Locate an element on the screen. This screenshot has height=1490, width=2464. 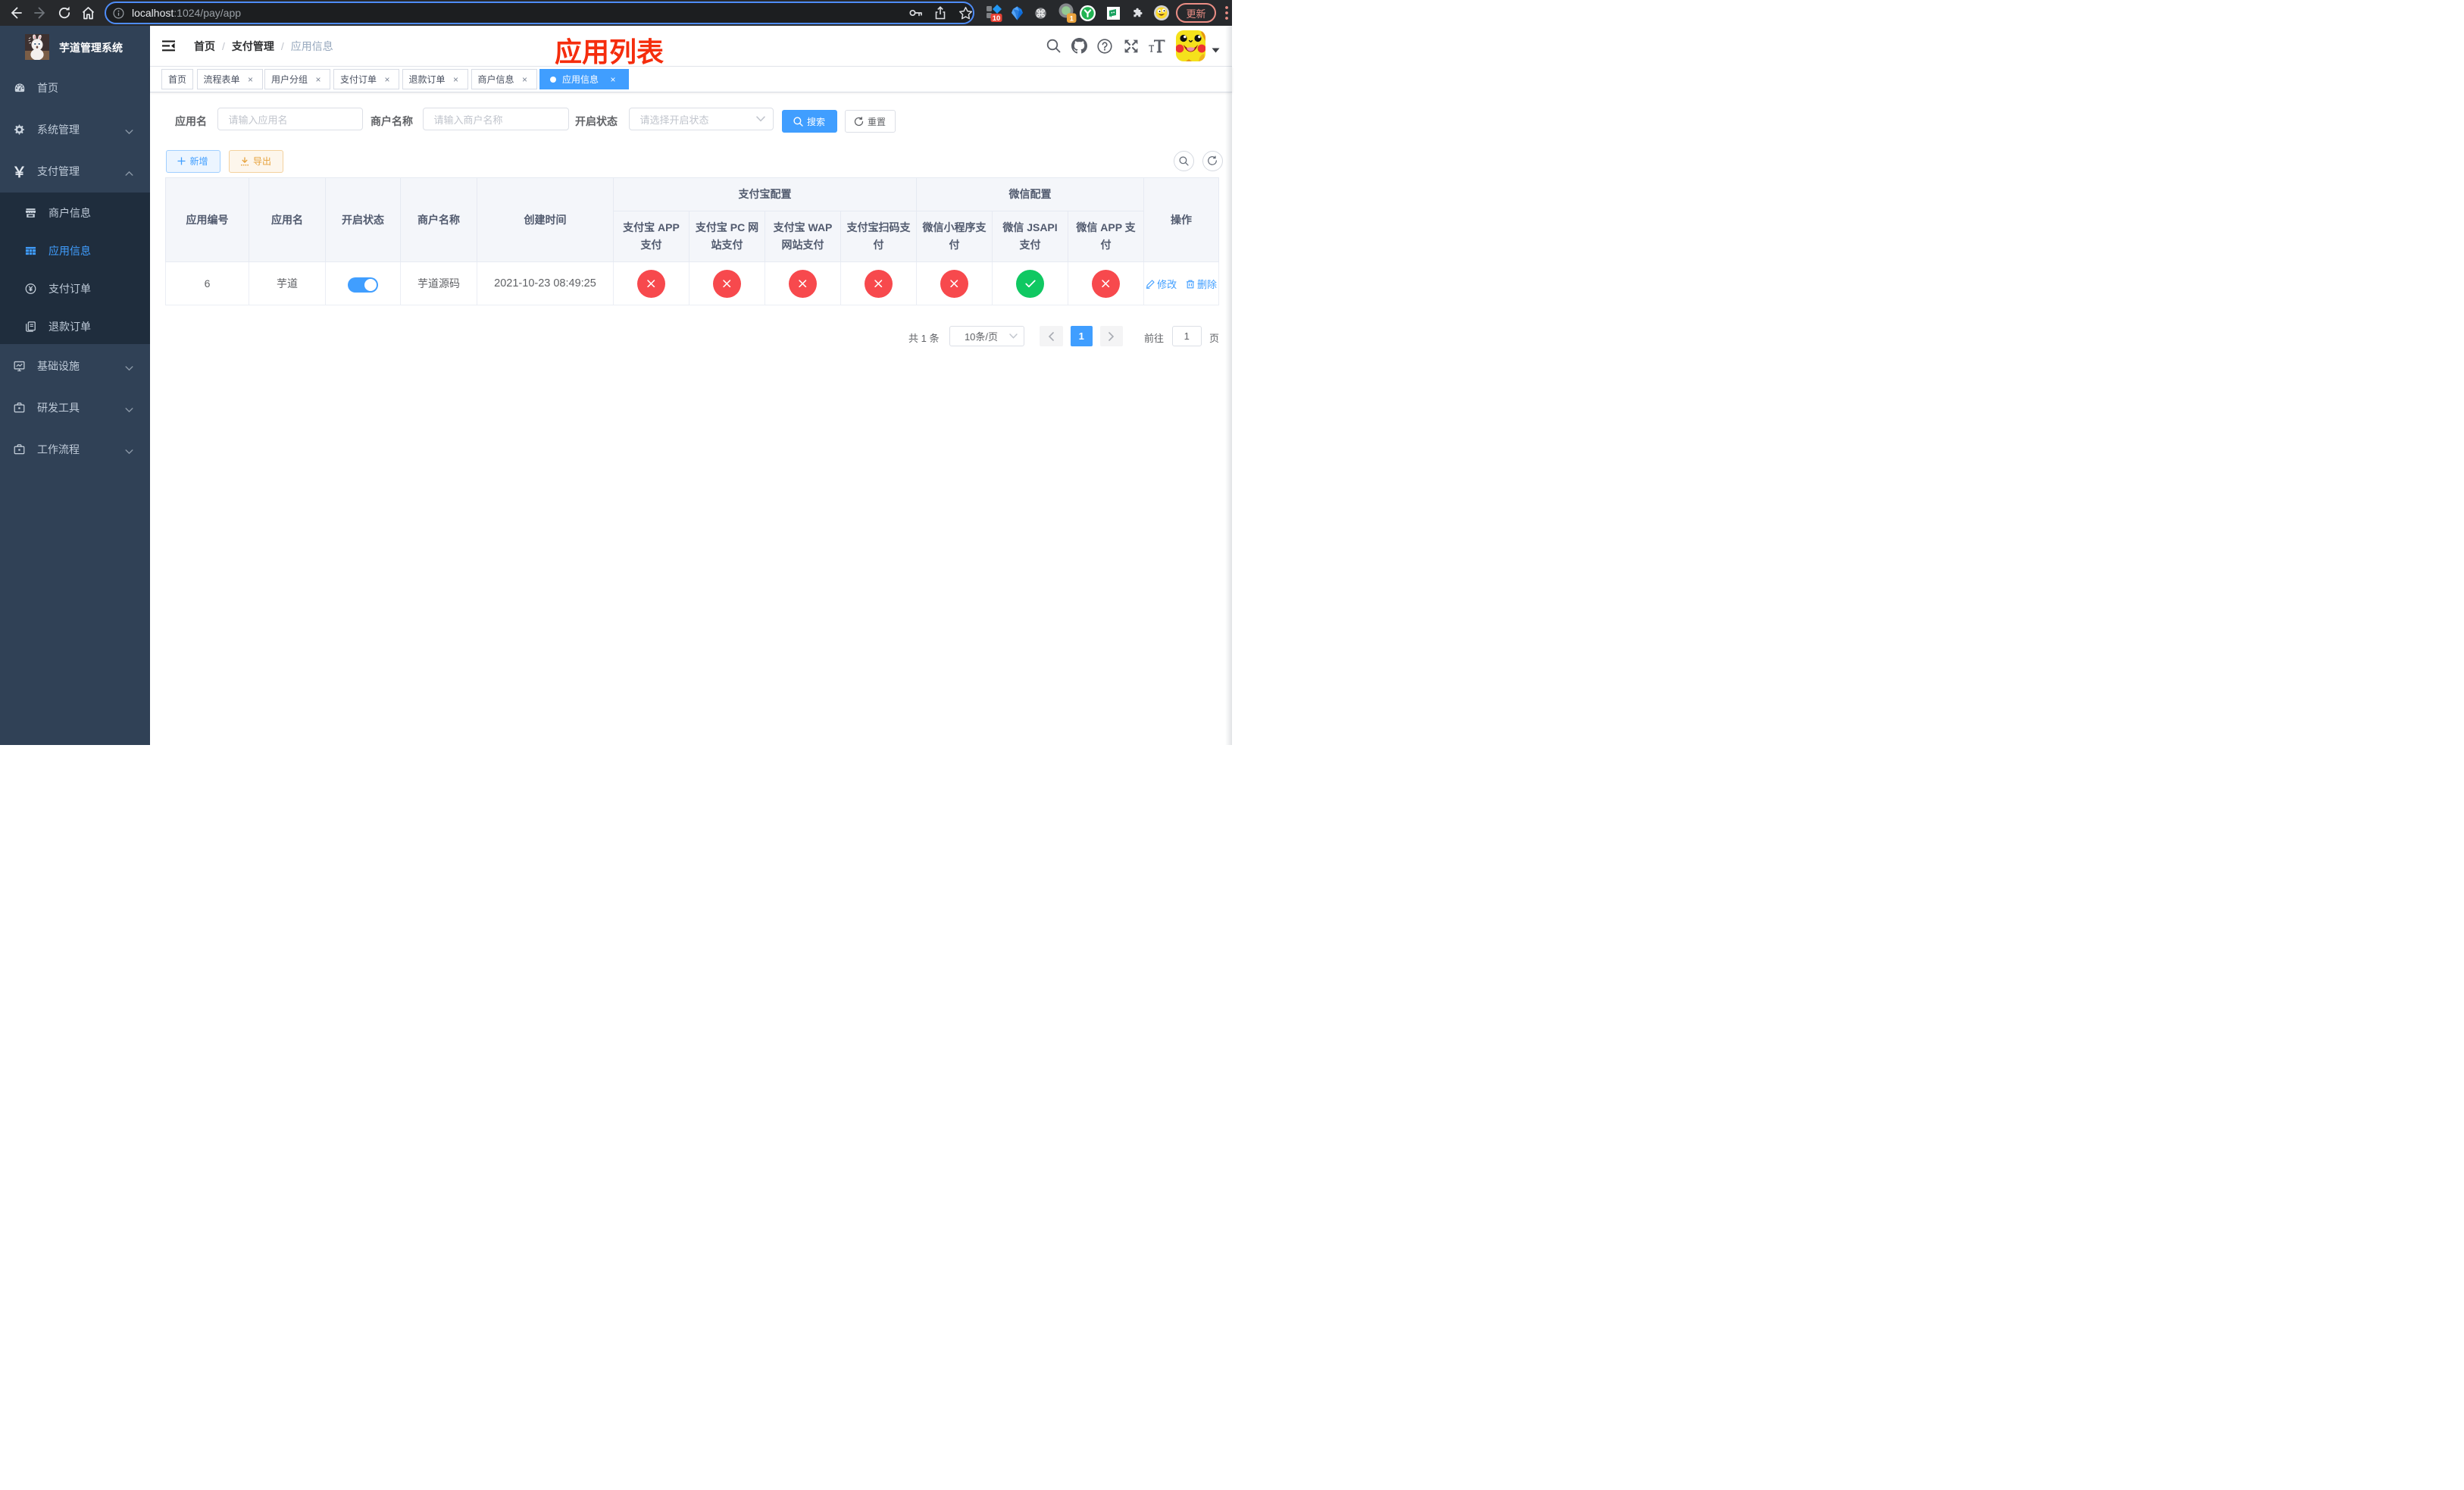
svg-text: 10 is located at coordinates (997, 18).